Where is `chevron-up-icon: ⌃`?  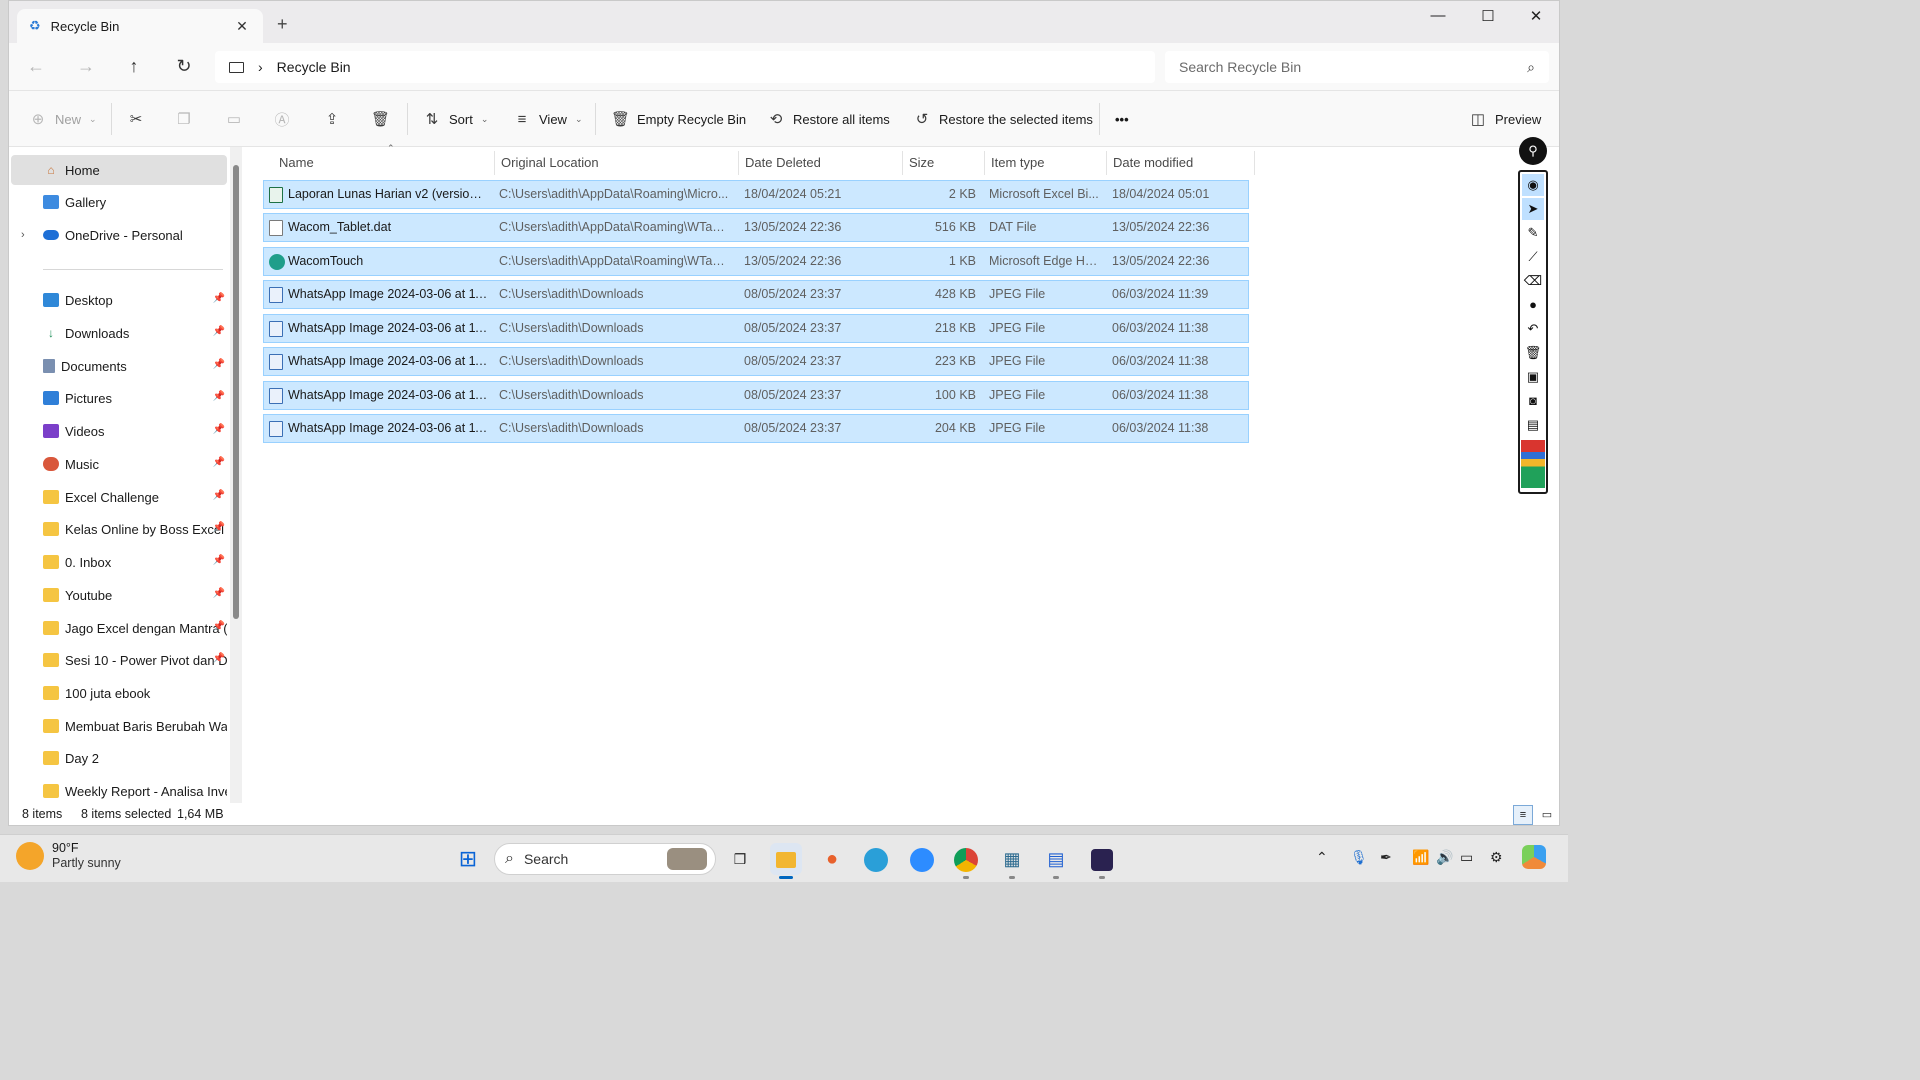 chevron-up-icon: ⌃ is located at coordinates (1322, 857).